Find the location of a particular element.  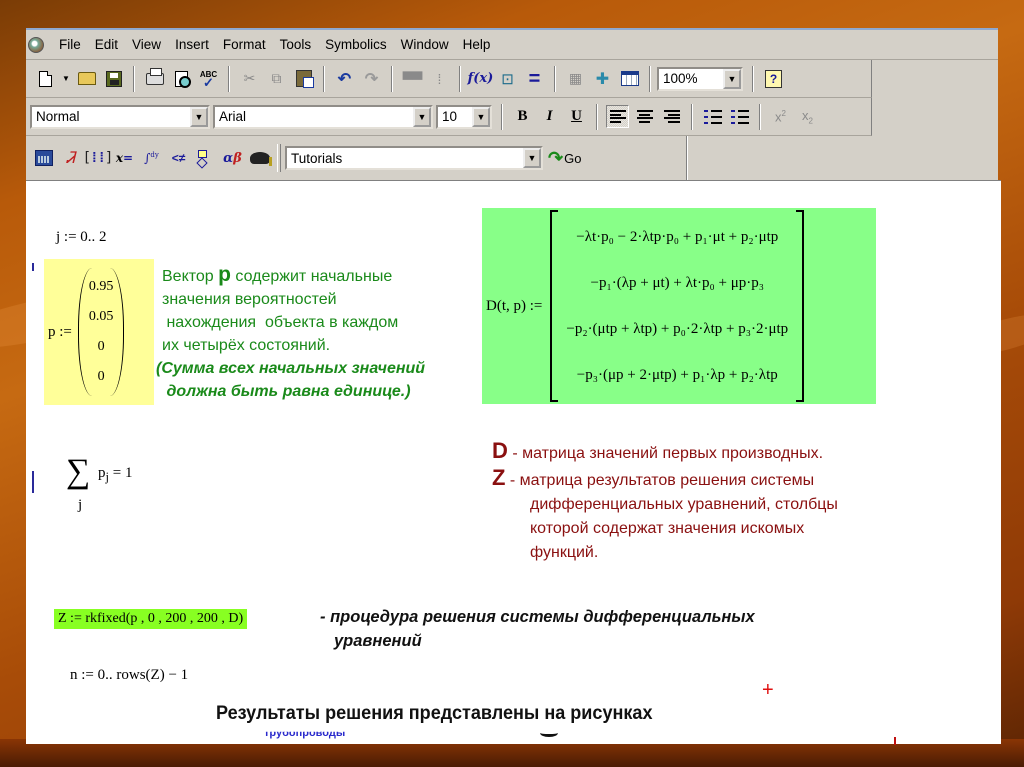

app-icon is located at coordinates (36, 44).